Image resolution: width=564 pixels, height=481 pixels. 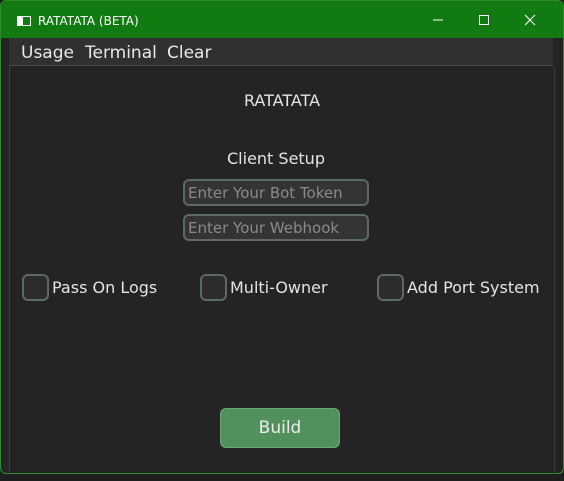 What do you see at coordinates (24, 21) in the screenshot?
I see `app-window-icon` at bounding box center [24, 21].